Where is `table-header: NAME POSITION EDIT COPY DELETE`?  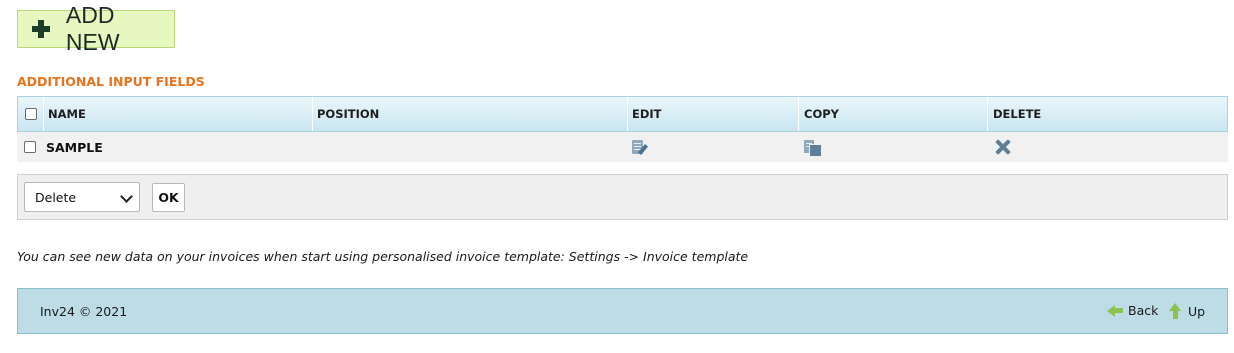 table-header: NAME POSITION EDIT COPY DELETE is located at coordinates (622, 114).